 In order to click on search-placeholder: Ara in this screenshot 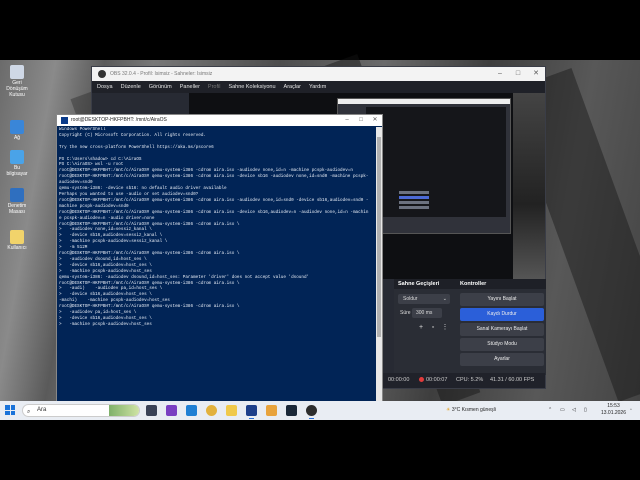, I will do `click(42, 410)`.